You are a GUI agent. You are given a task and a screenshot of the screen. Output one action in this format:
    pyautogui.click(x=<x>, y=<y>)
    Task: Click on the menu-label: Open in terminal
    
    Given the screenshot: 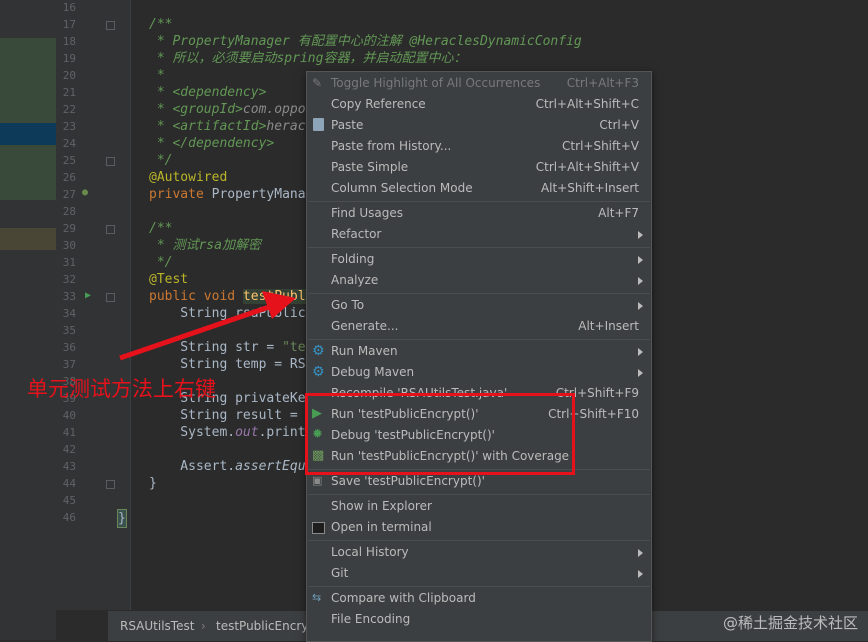 What is the action you would take?
    pyautogui.click(x=381, y=527)
    